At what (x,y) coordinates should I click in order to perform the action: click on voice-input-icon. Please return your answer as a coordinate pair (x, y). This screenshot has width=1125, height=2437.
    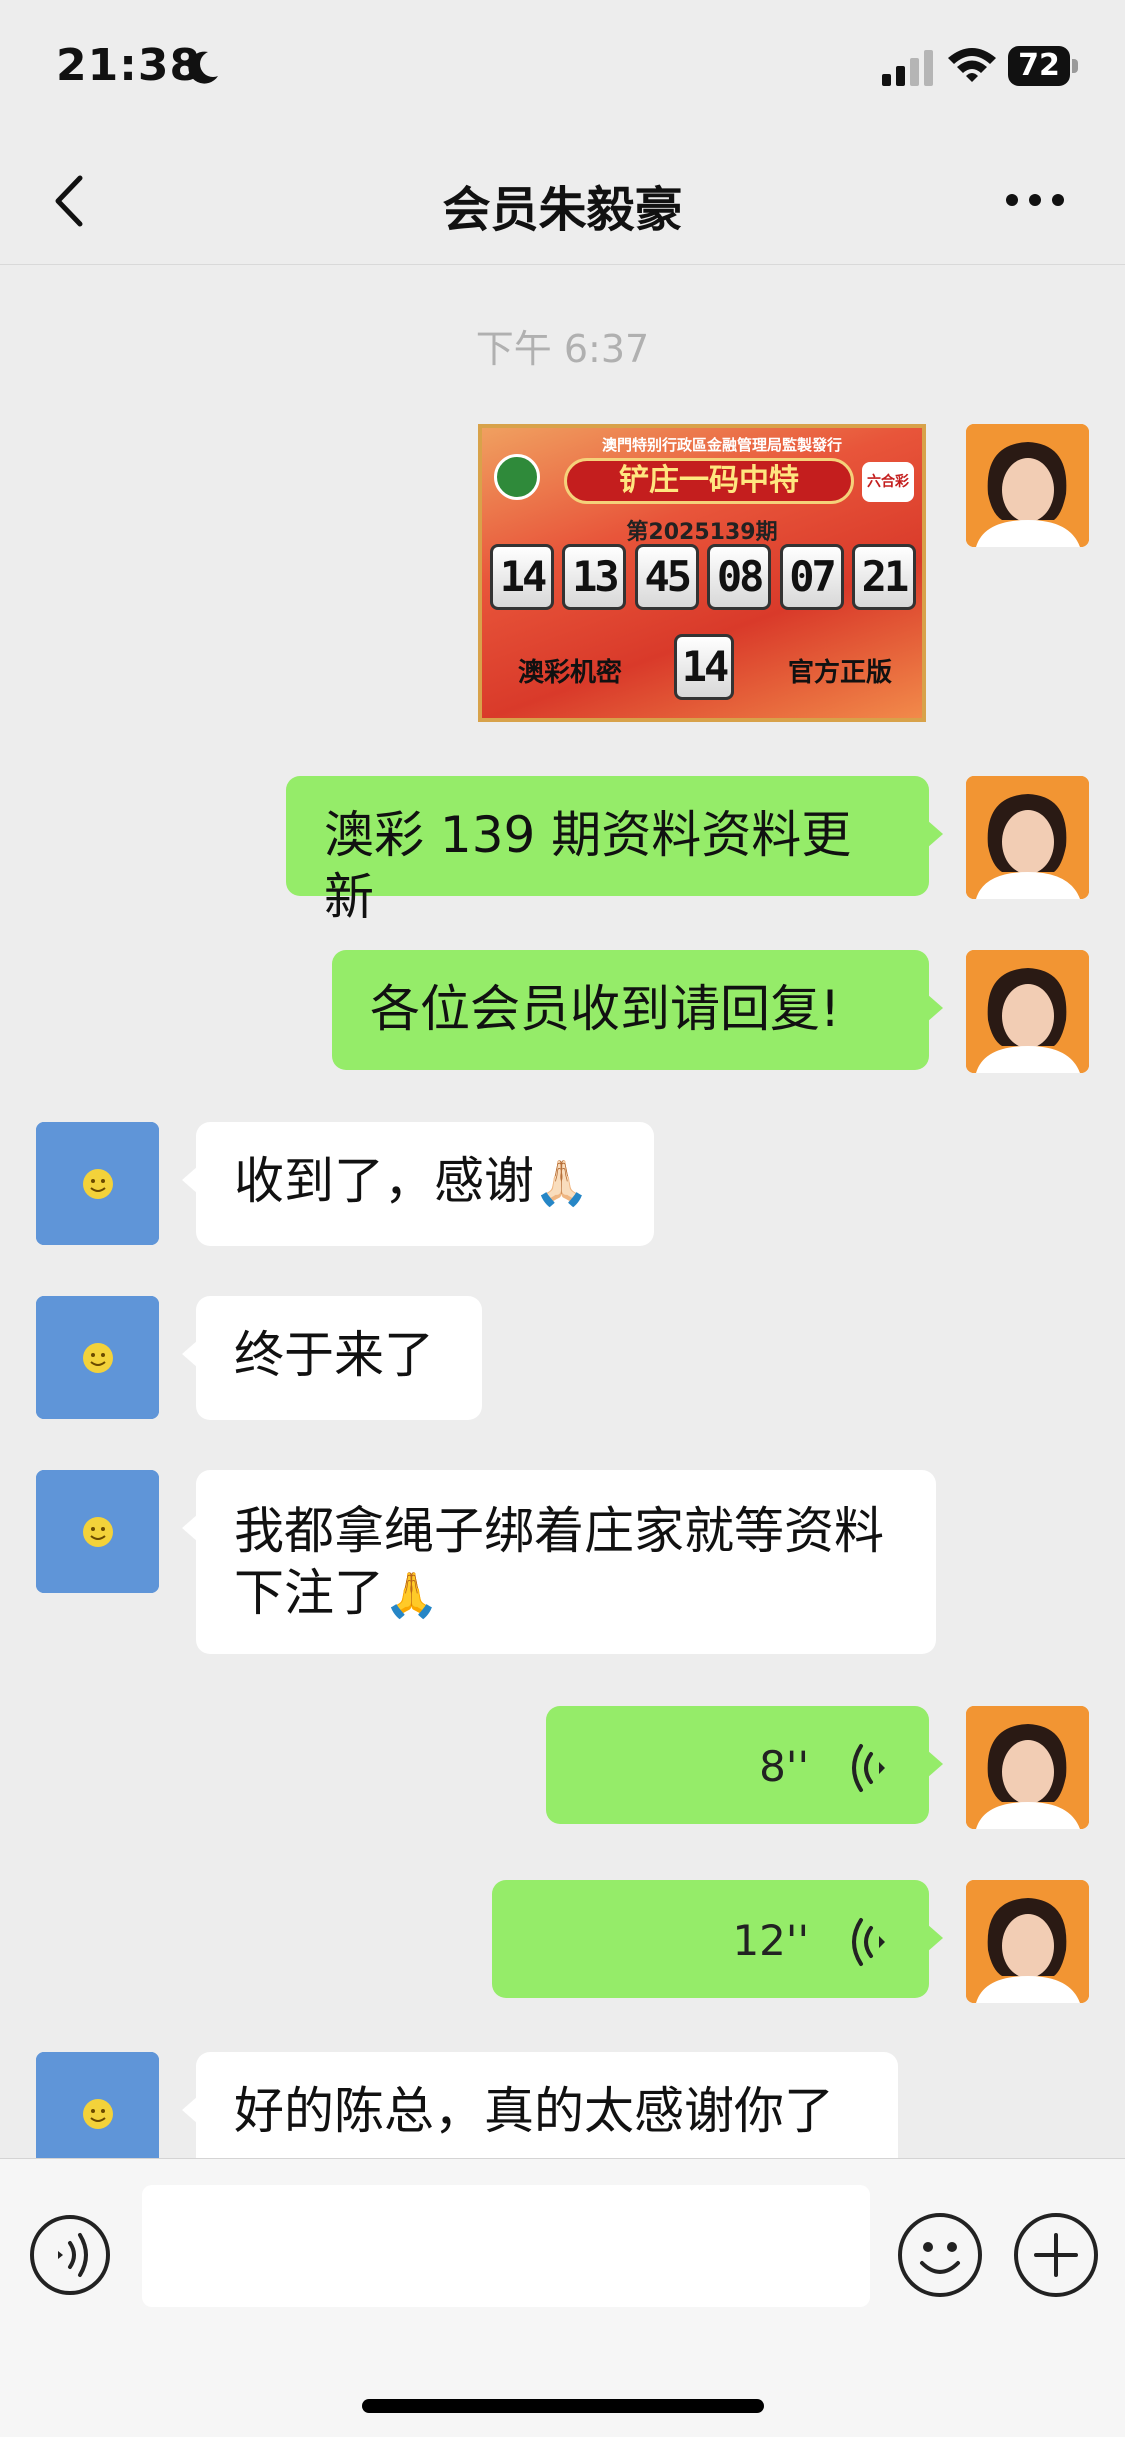
    Looking at the image, I should click on (70, 2255).